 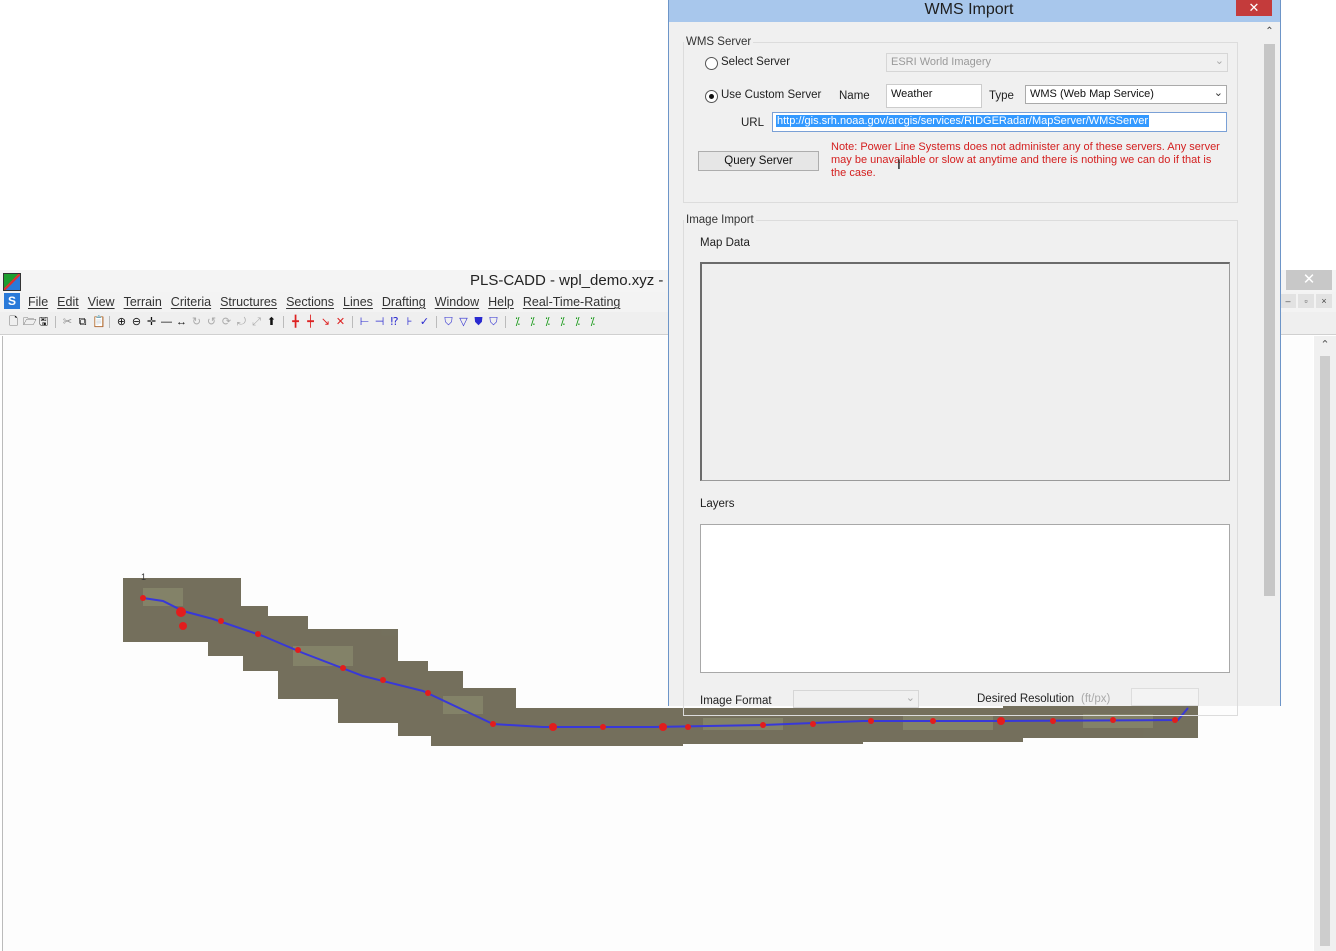 I want to click on dialog-scroll-up-icon: ⌃, so click(x=1269, y=31).